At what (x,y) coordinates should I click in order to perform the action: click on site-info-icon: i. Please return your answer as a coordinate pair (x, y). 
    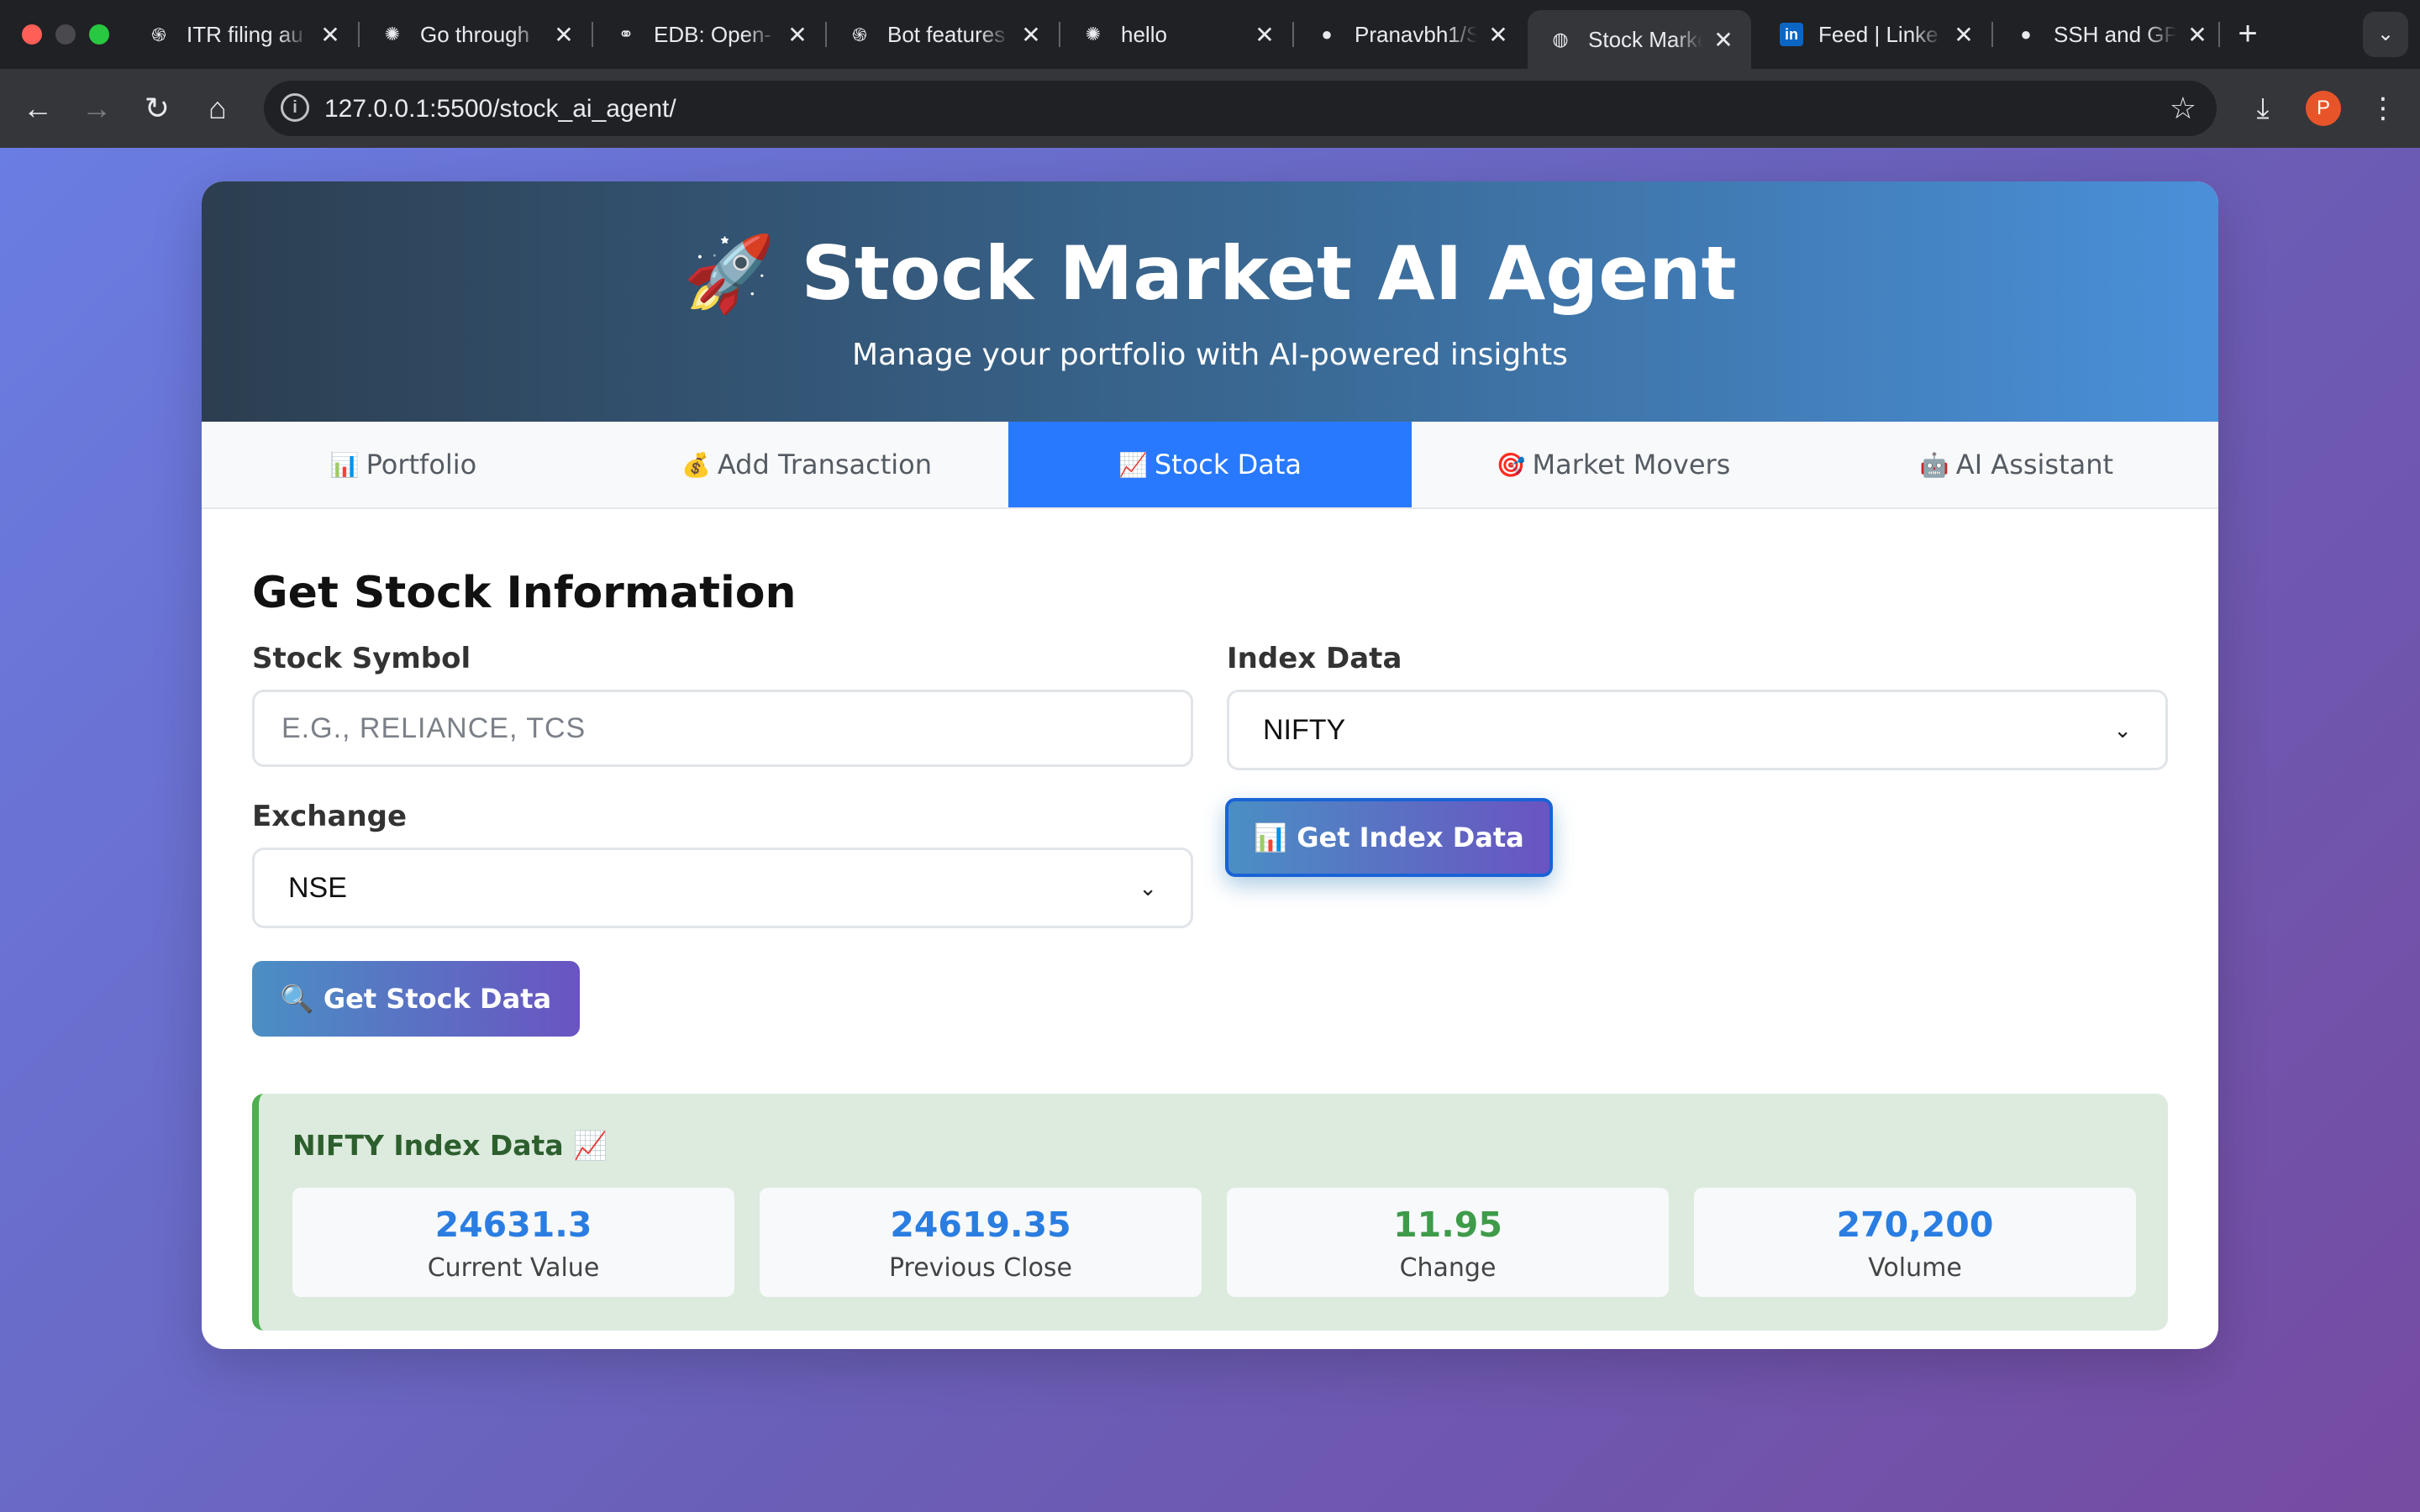
    Looking at the image, I should click on (295, 107).